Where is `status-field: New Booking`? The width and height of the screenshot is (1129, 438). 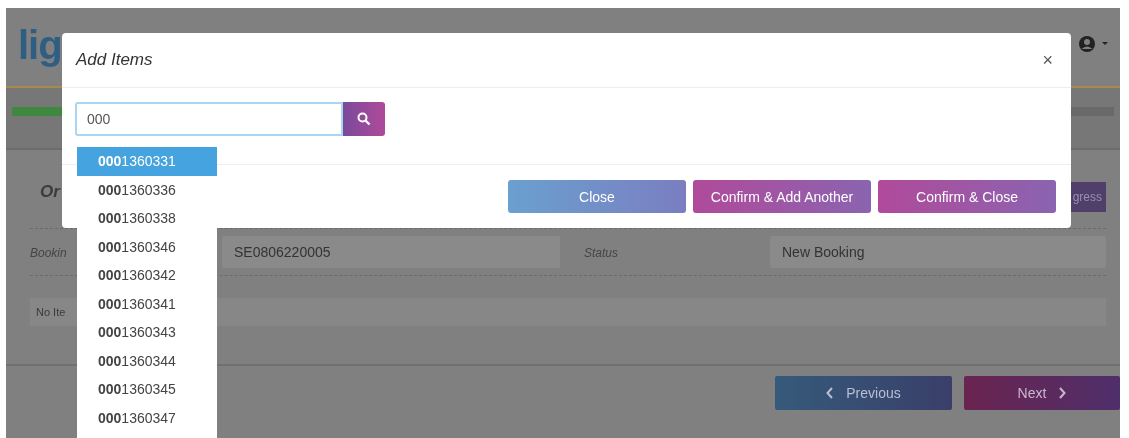
status-field: New Booking is located at coordinates (938, 252).